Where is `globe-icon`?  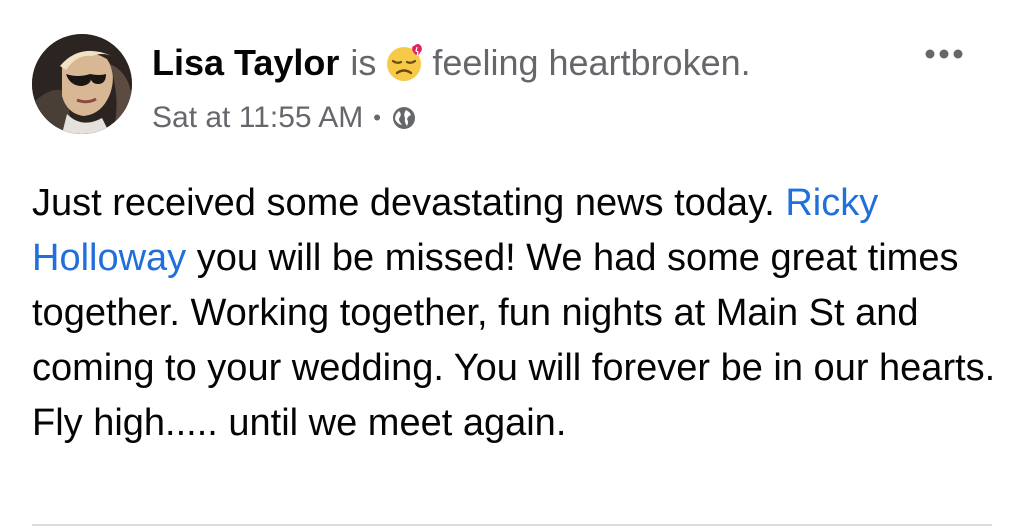
globe-icon is located at coordinates (404, 118).